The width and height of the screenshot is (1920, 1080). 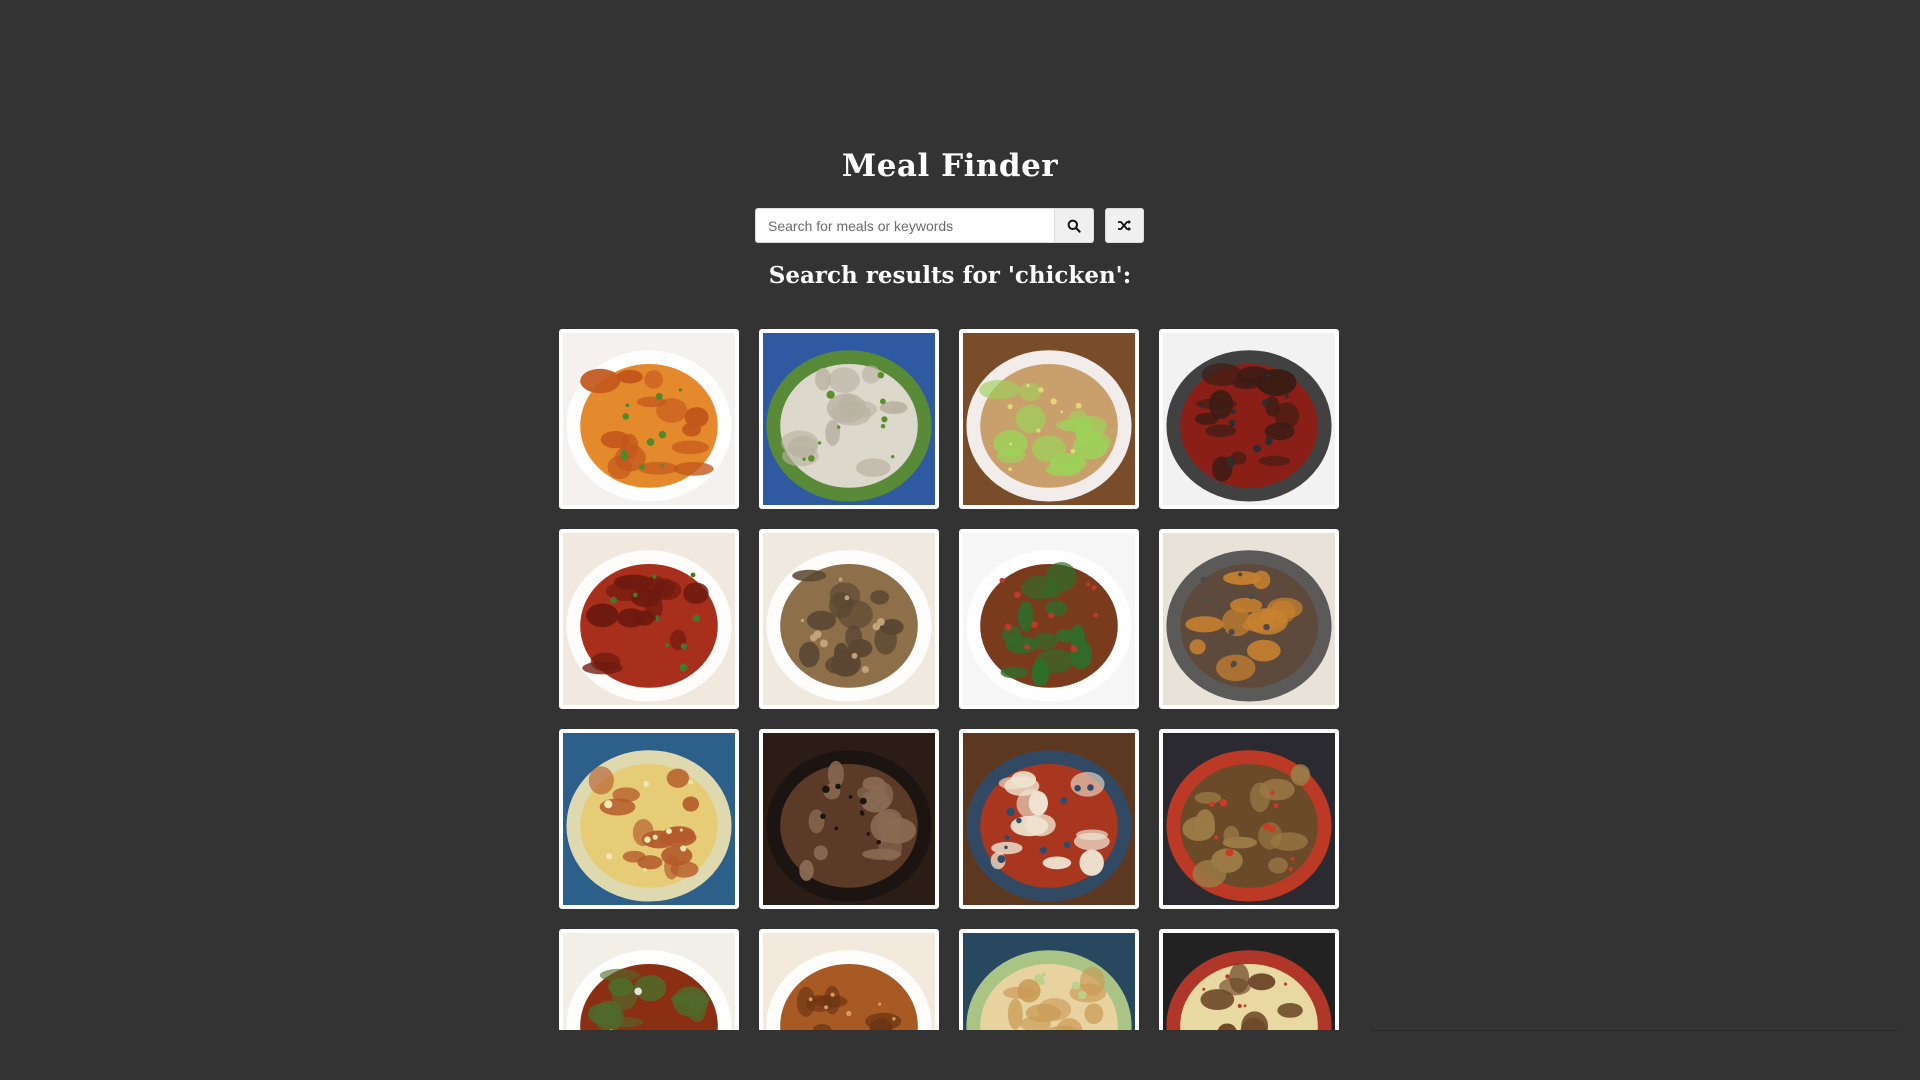 I want to click on results-heading: Search results for 'chicken':, so click(x=950, y=275).